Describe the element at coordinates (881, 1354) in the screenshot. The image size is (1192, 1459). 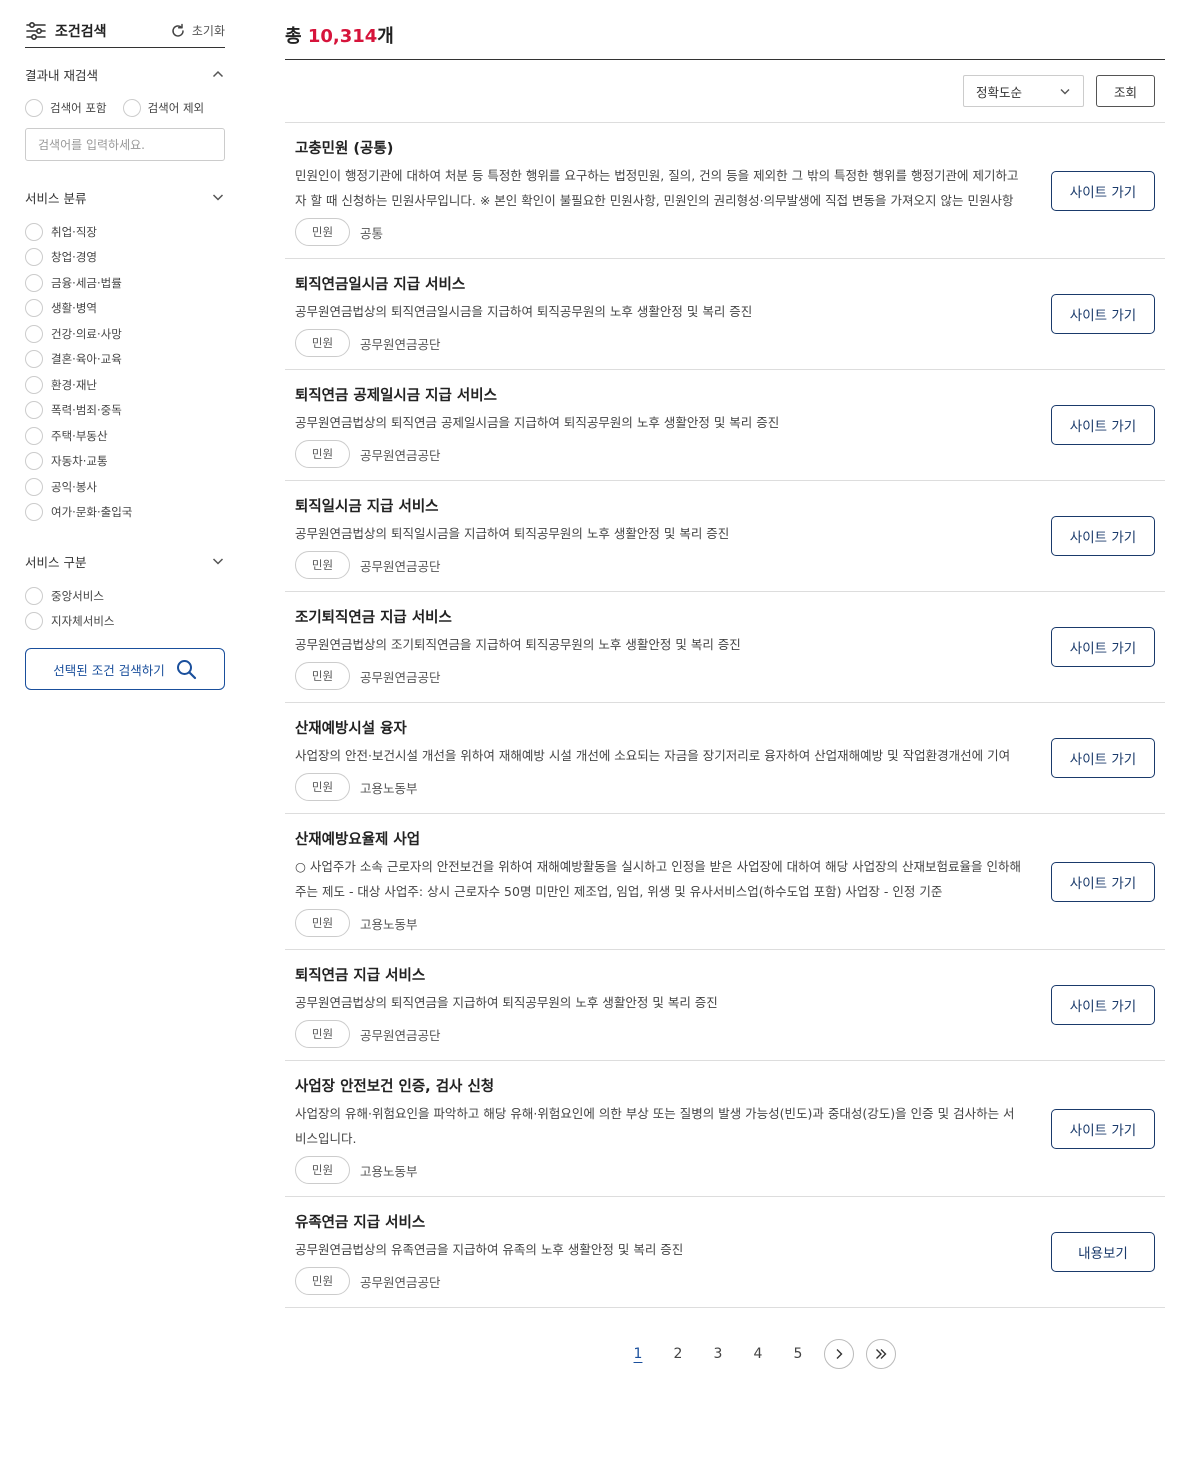
I see `last-page-button` at that location.